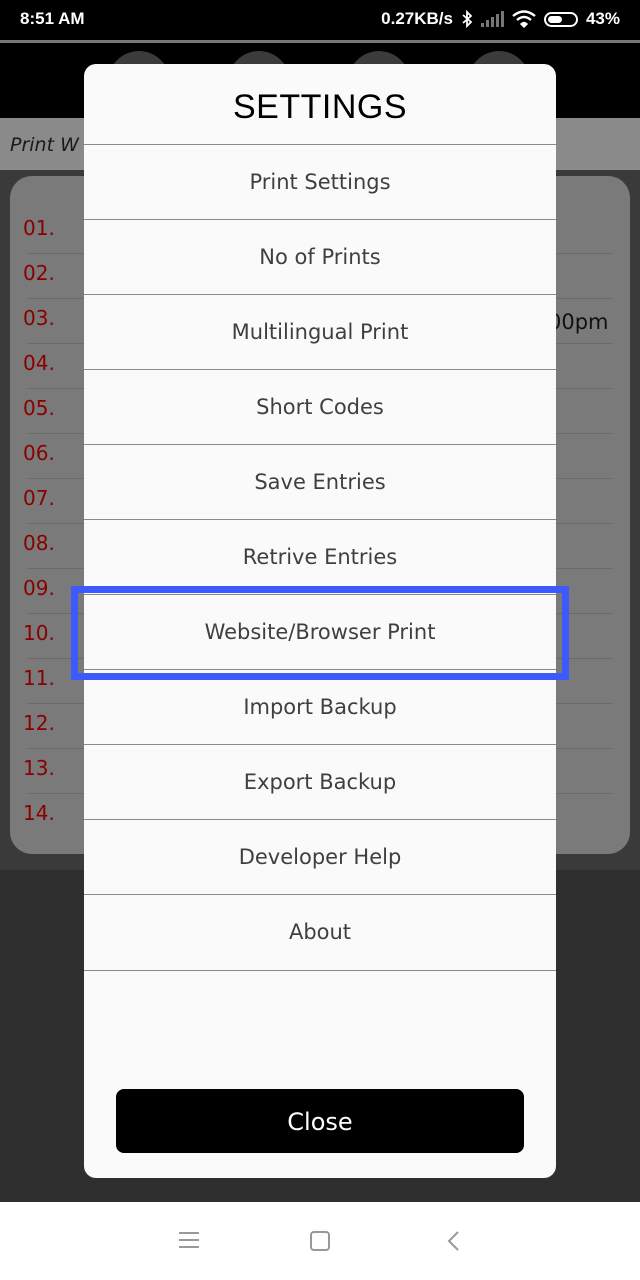 The height and width of the screenshot is (1280, 640). What do you see at coordinates (578, 322) in the screenshot?
I see `entry-time-fragment: 00pm` at bounding box center [578, 322].